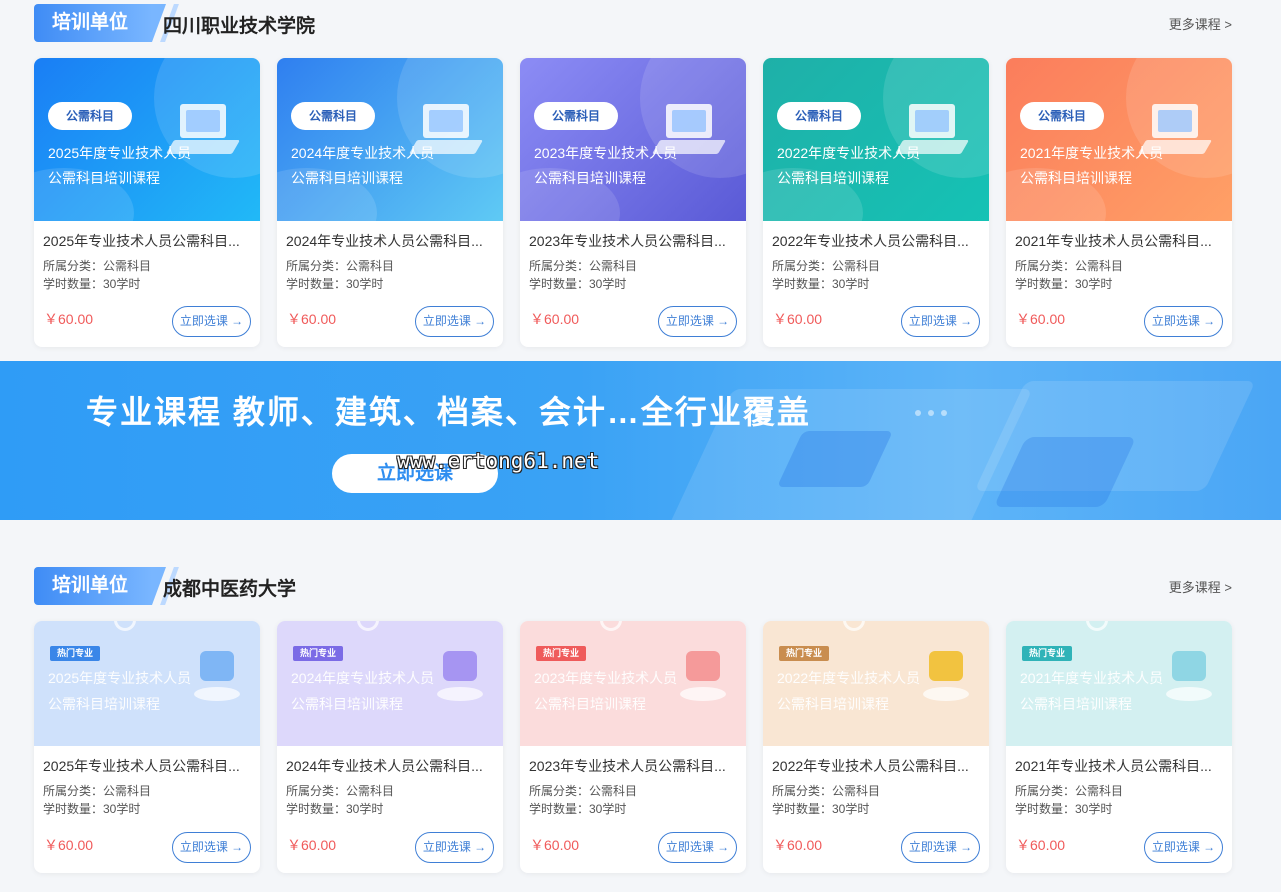  Describe the element at coordinates (239, 26) in the screenshot. I see `org-name: 四川职业技术学院` at that location.